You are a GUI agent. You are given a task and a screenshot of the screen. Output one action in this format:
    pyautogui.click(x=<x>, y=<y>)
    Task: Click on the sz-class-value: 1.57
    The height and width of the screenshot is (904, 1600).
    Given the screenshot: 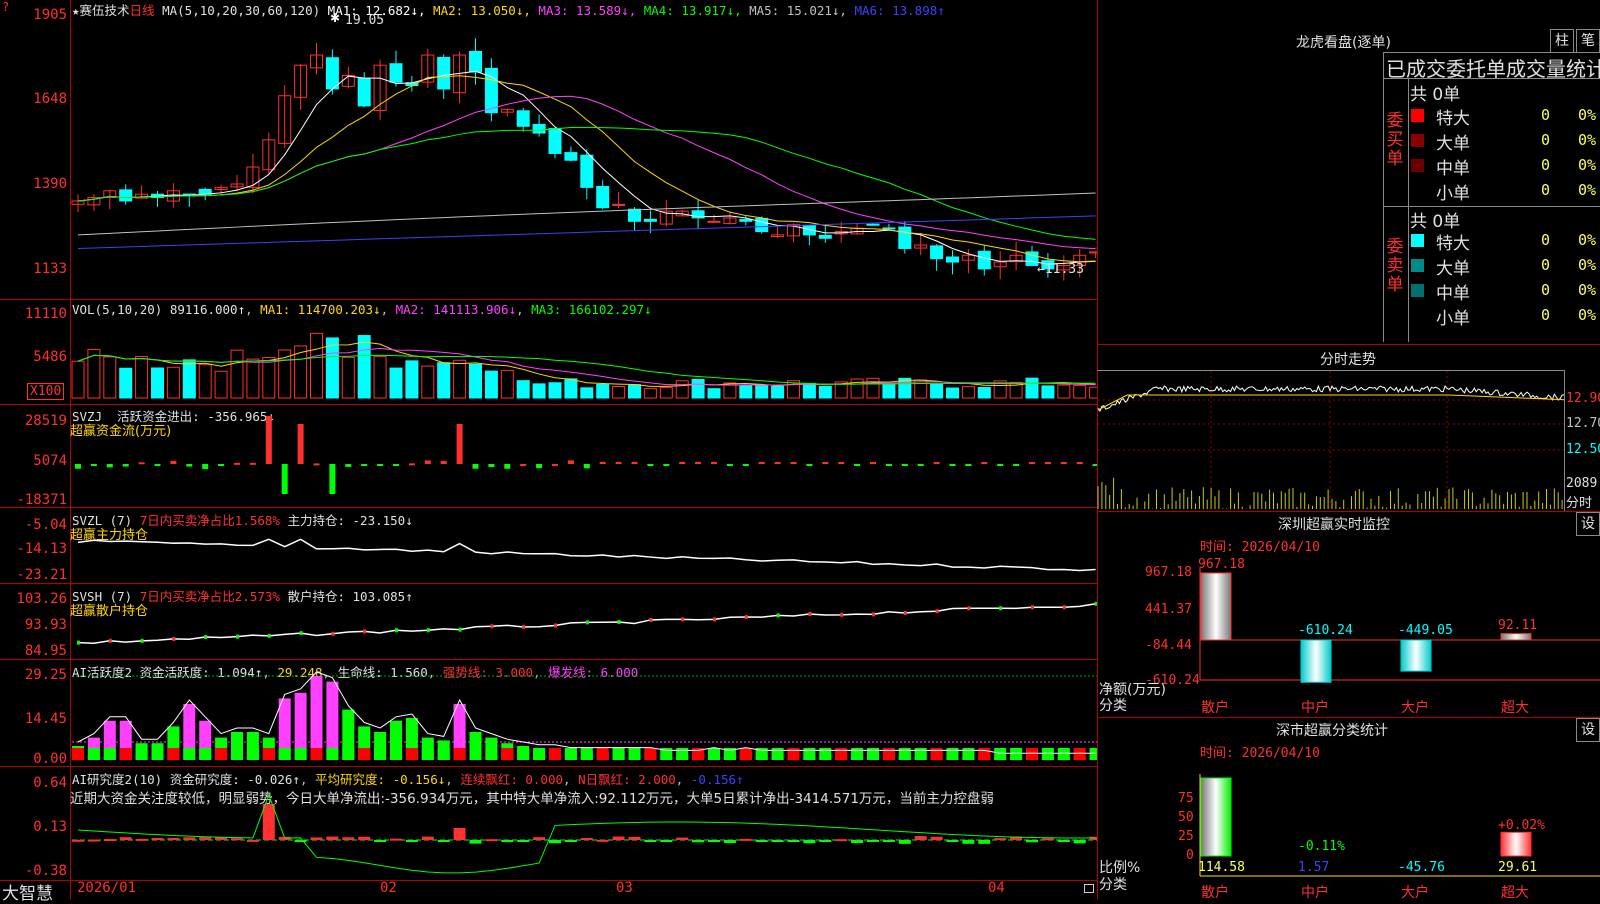 What is the action you would take?
    pyautogui.click(x=1314, y=867)
    